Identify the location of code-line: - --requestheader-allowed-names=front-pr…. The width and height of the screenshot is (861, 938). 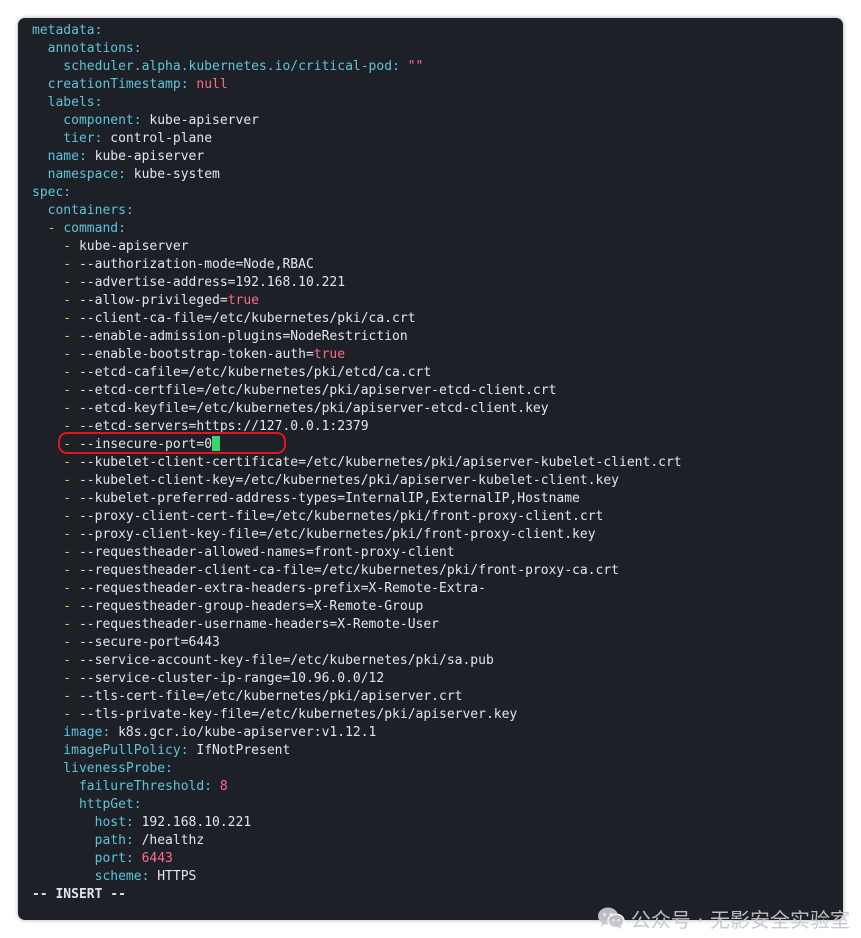
(434, 553).